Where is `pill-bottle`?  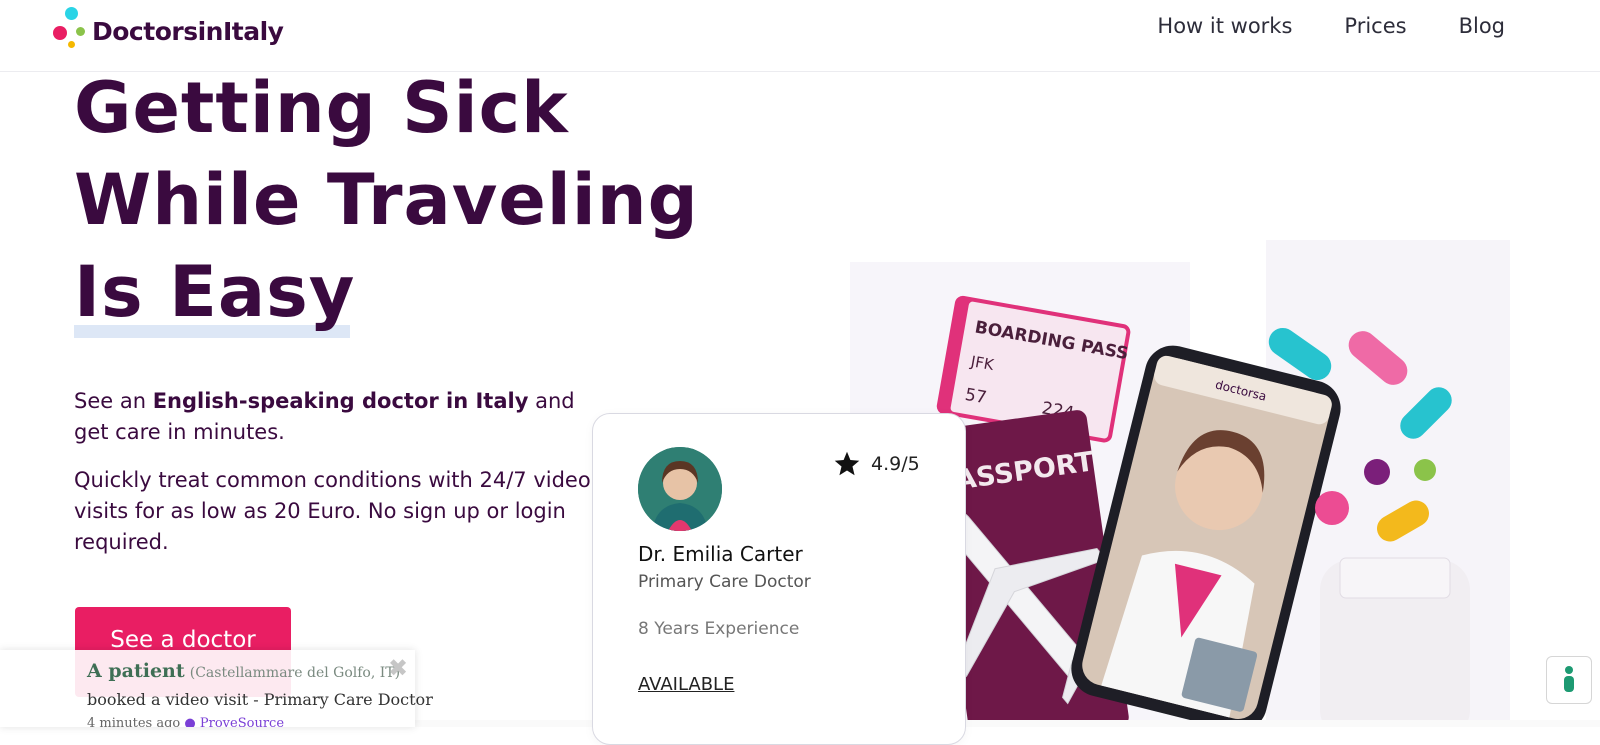
pill-bottle is located at coordinates (1395, 642).